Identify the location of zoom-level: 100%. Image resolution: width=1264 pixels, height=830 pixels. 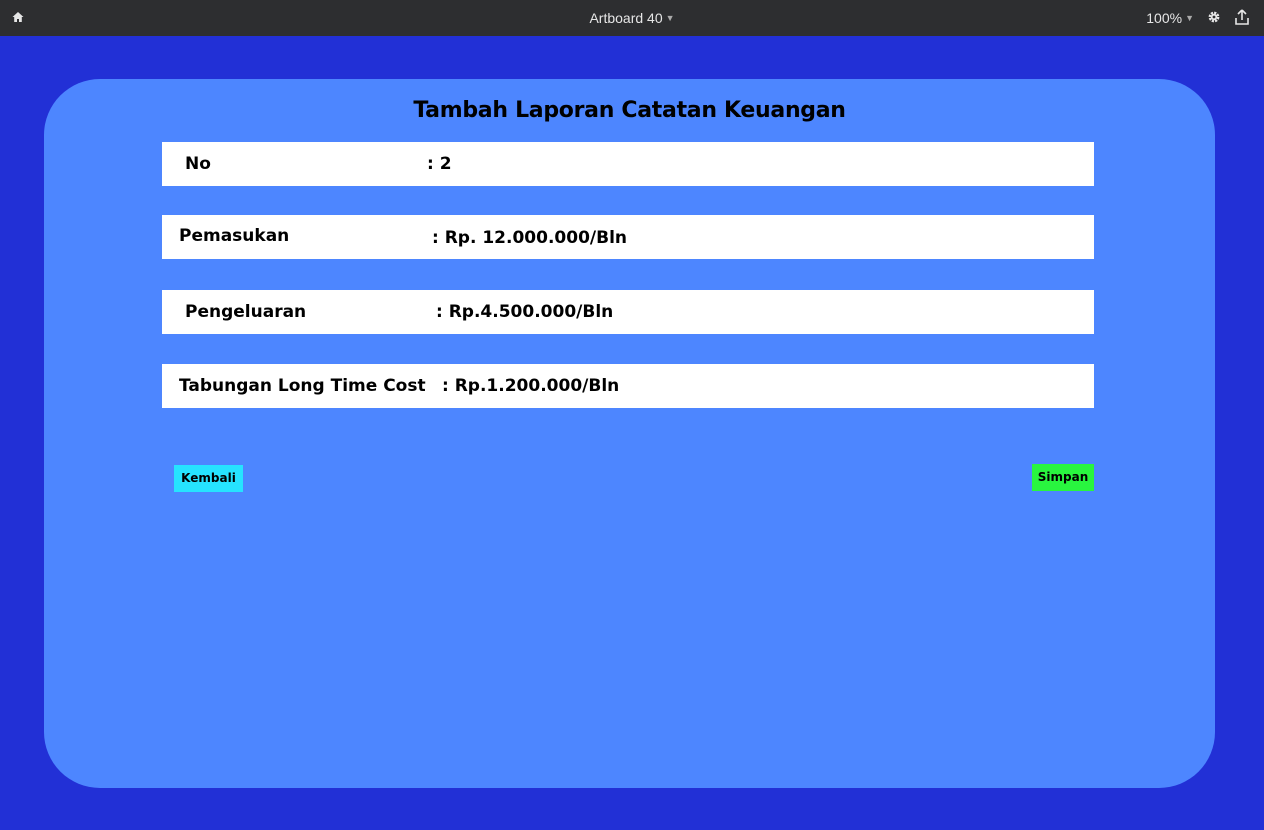
(1164, 18).